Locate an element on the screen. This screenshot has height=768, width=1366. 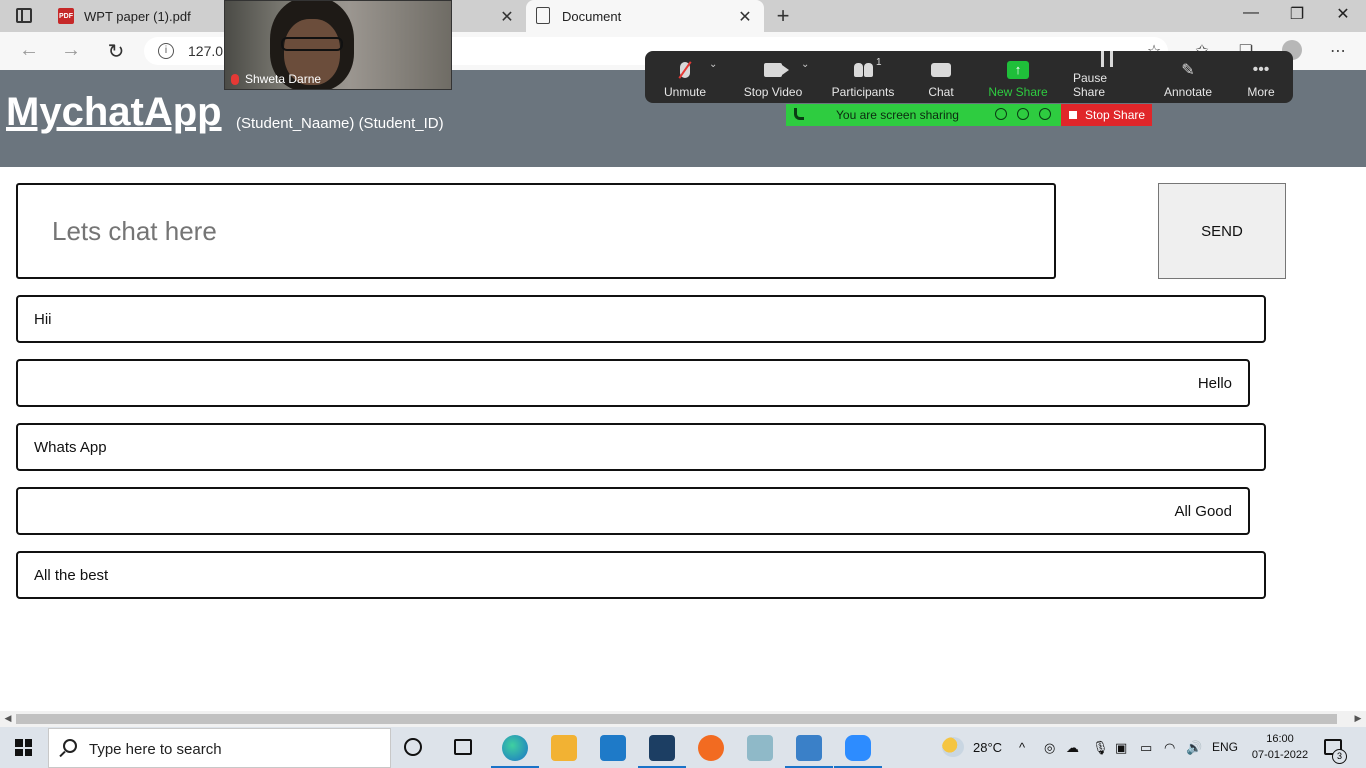
stop-icon is located at coordinates (1073, 115).